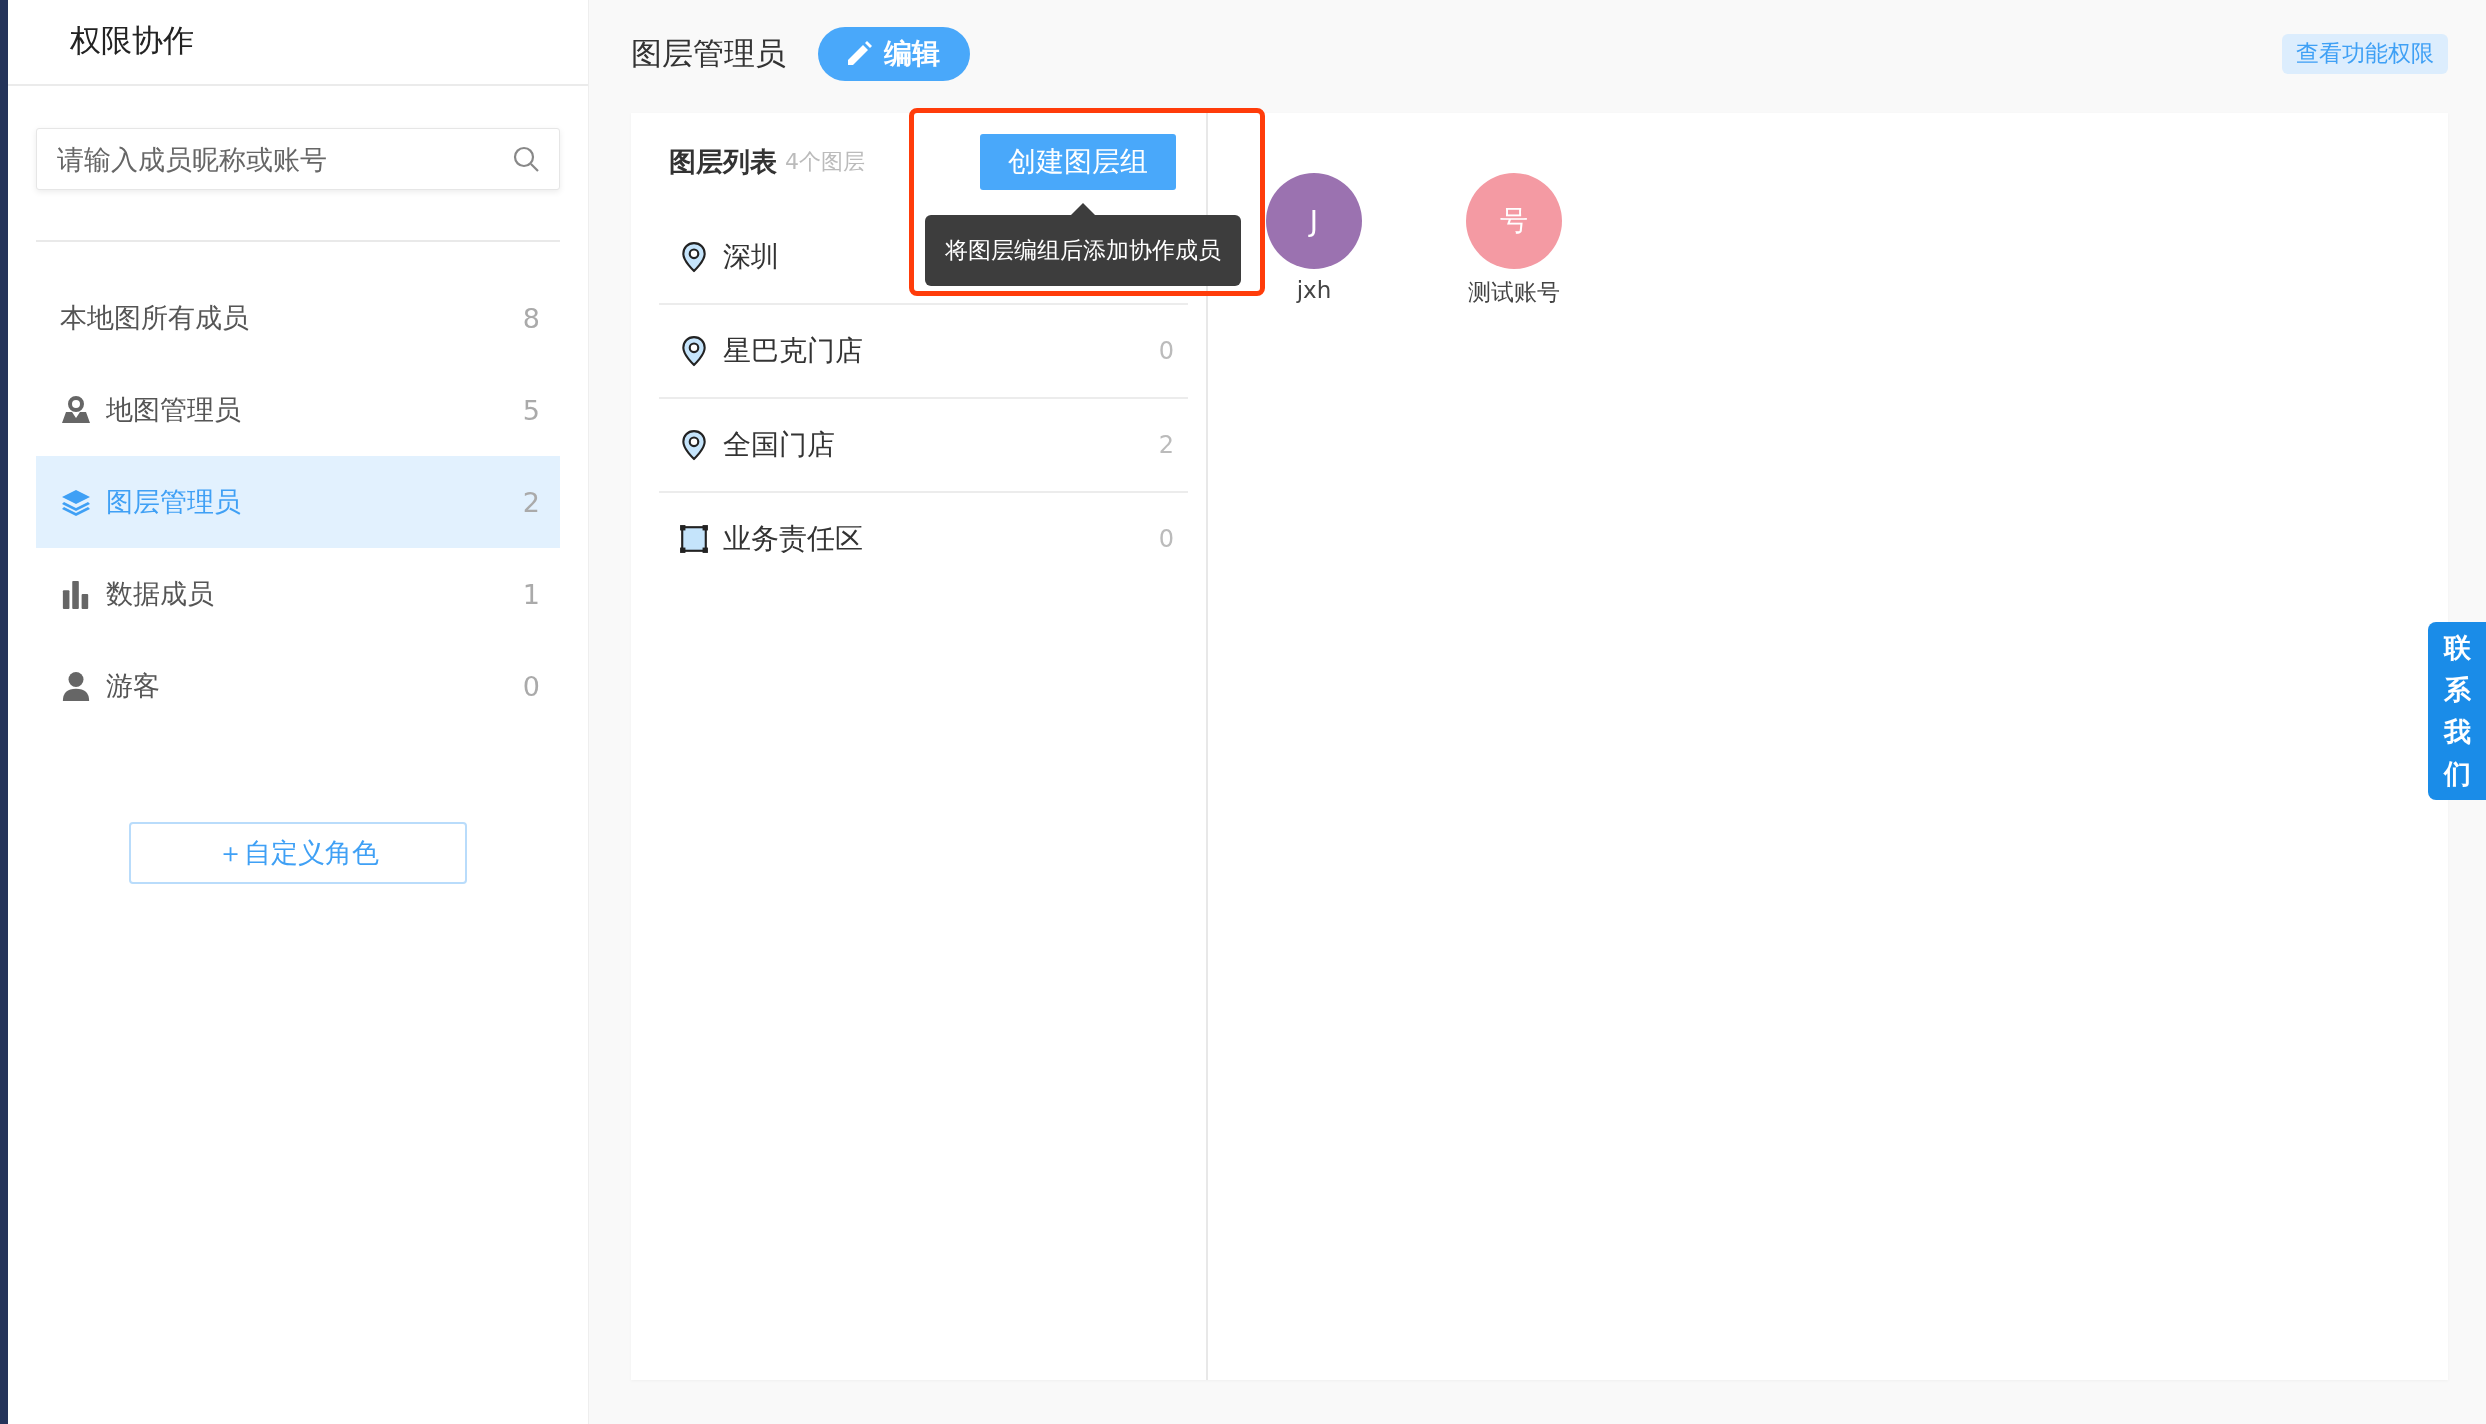 This screenshot has width=2486, height=1424. What do you see at coordinates (751, 257) in the screenshot?
I see `layer-name: 深圳` at bounding box center [751, 257].